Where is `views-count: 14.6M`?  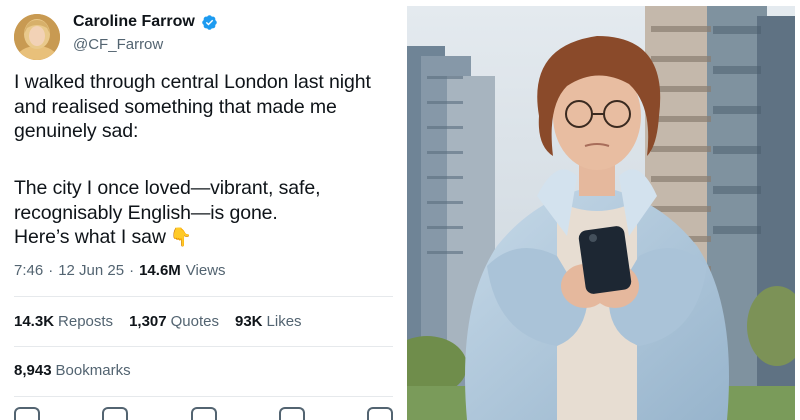 views-count: 14.6M is located at coordinates (160, 270).